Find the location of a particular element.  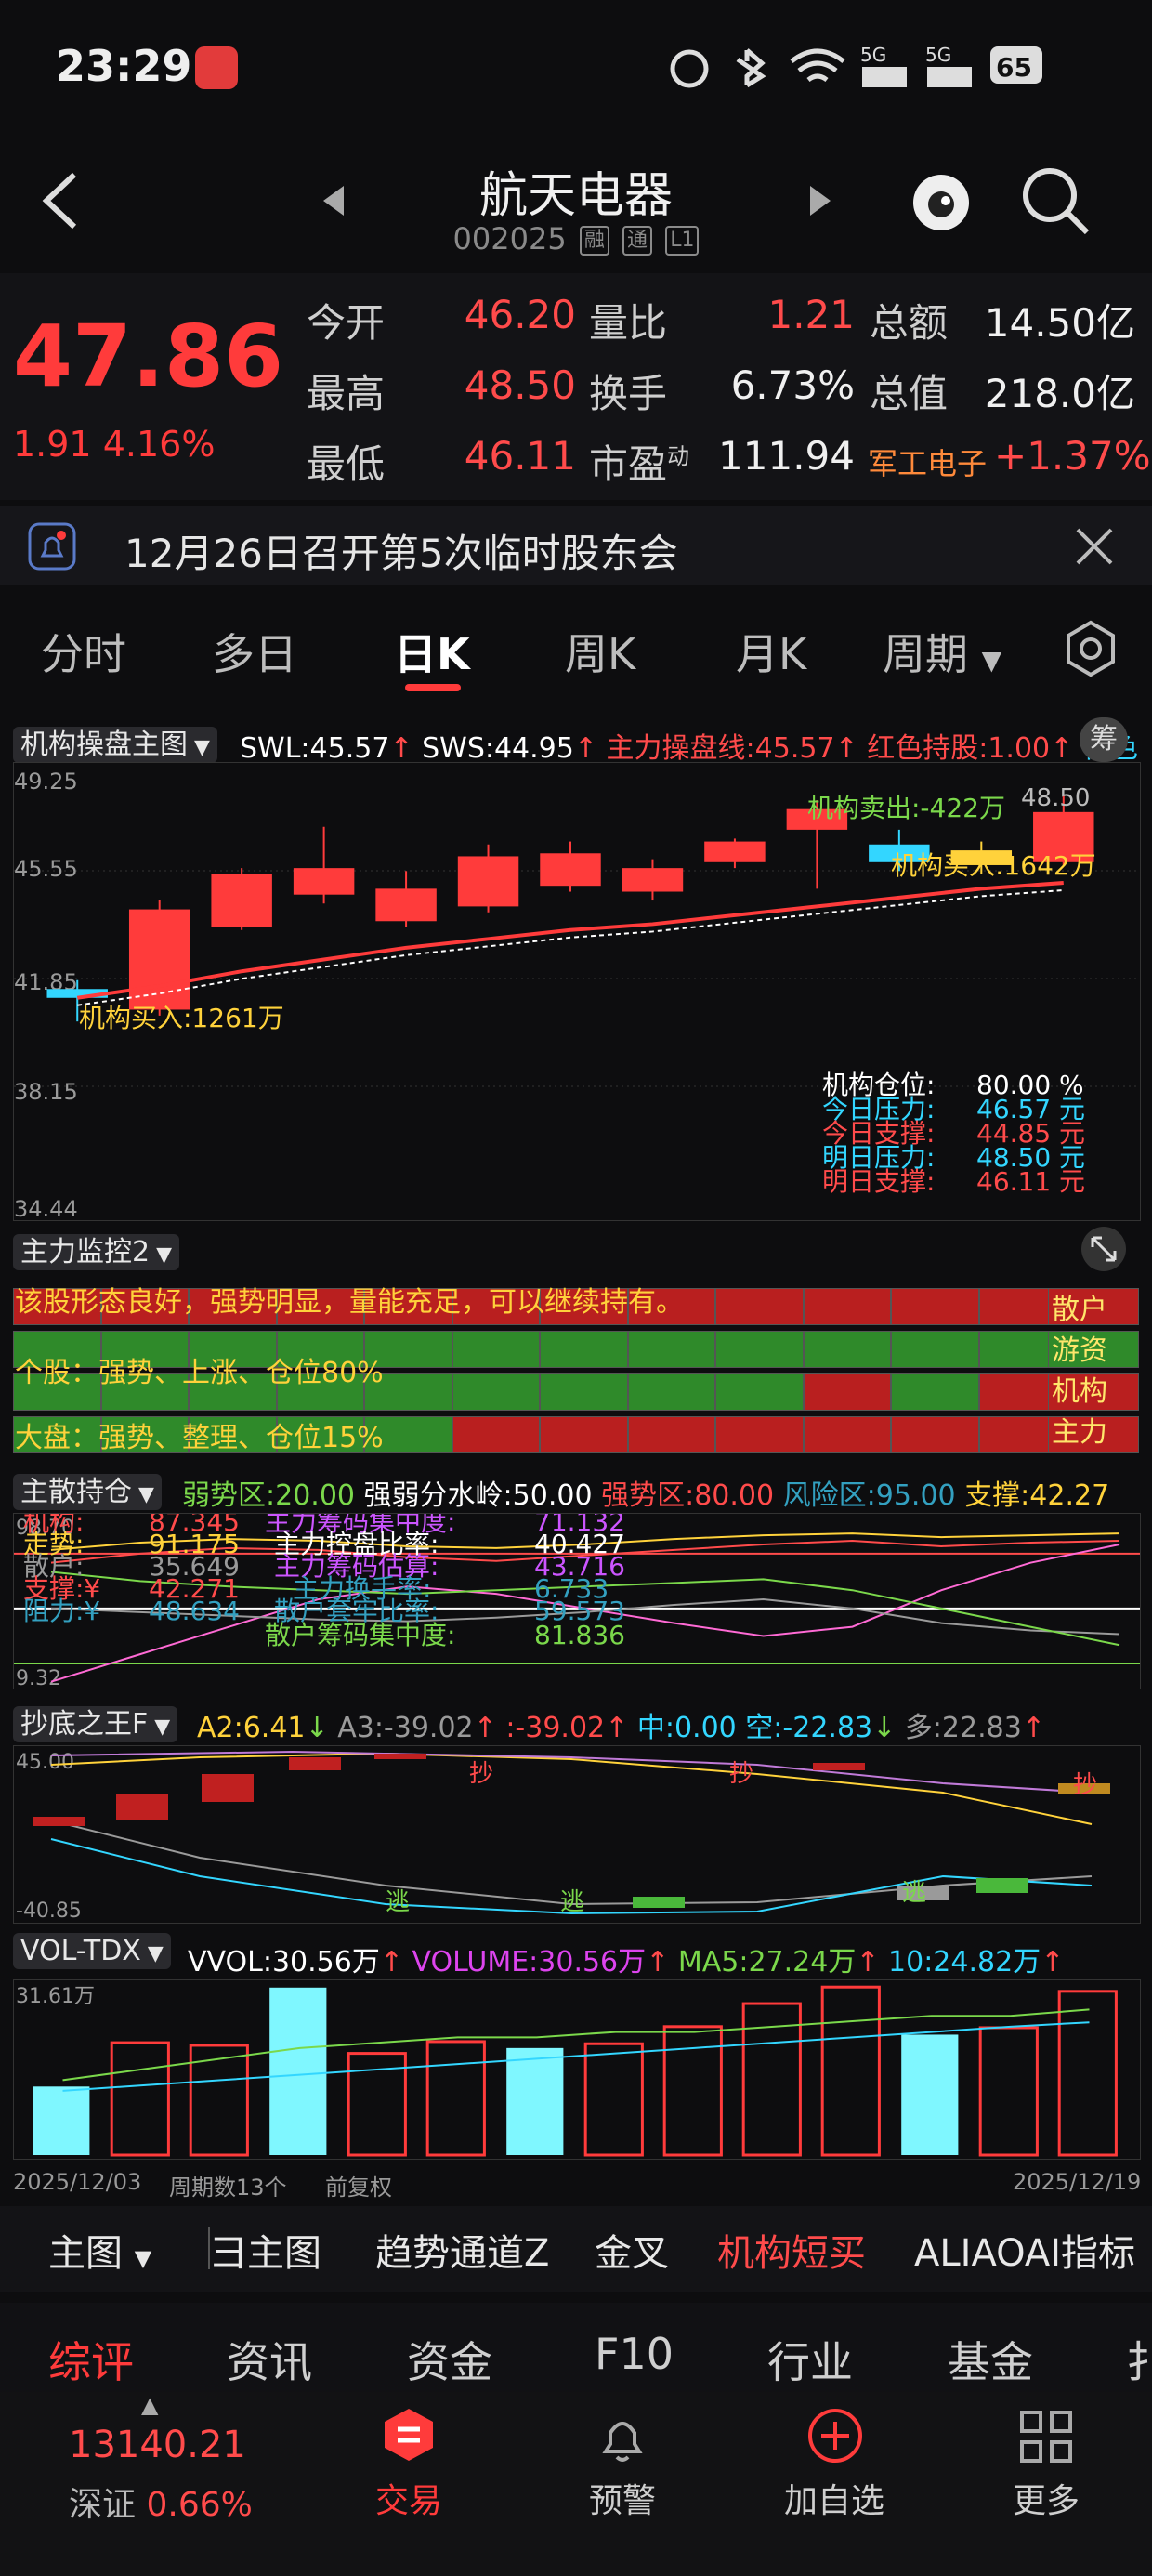

strip-item-1: 彐主图 is located at coordinates (265, 2250).